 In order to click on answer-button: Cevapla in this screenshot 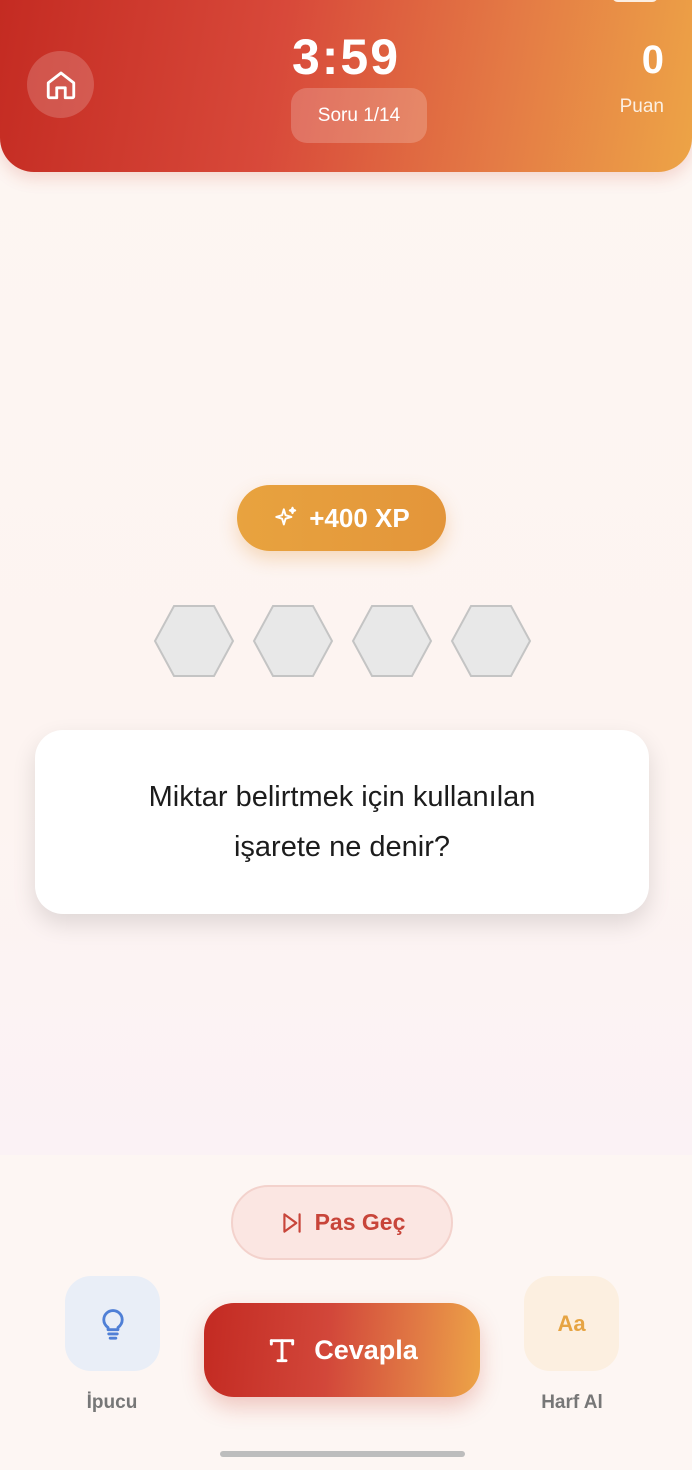, I will do `click(342, 1350)`.